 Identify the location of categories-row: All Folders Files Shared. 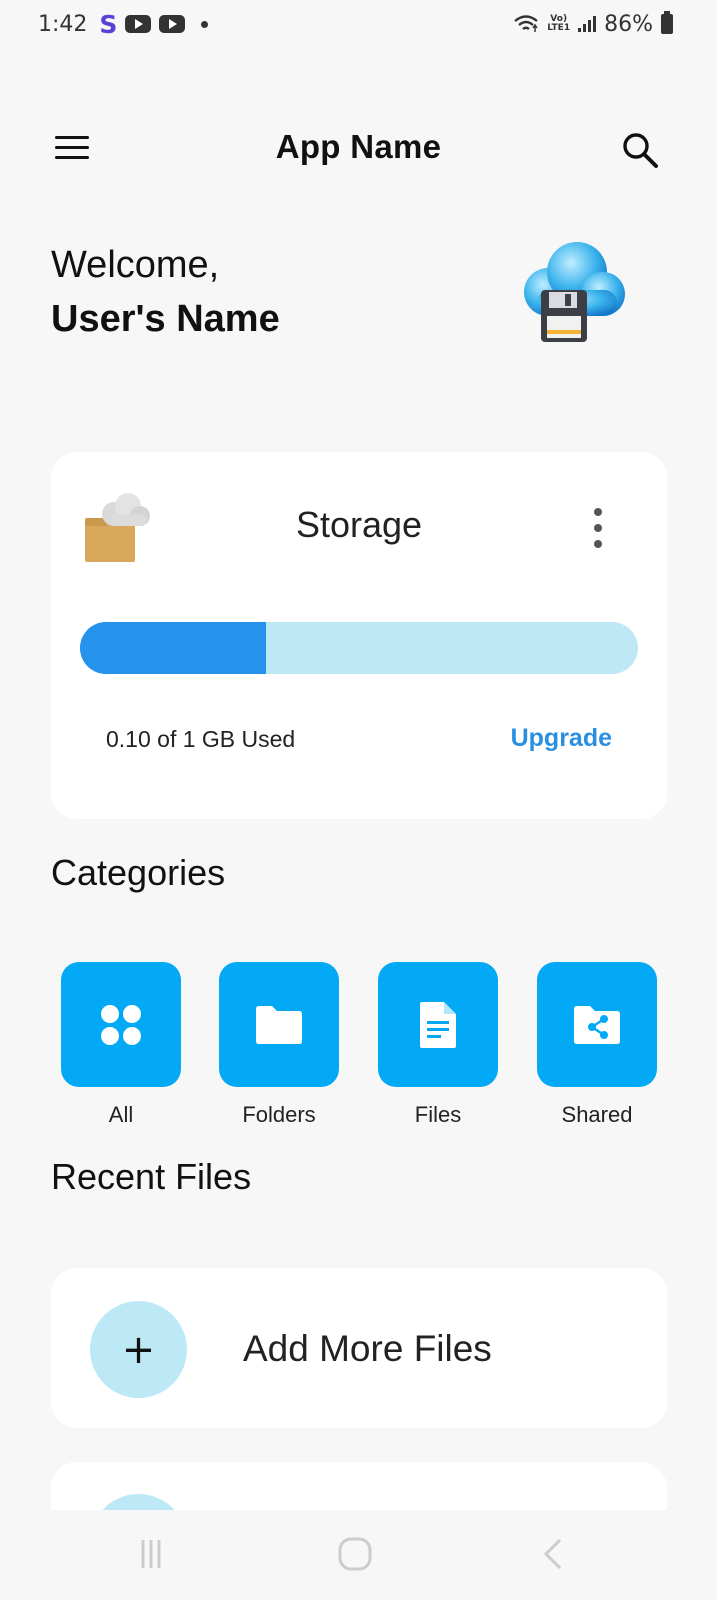
(359, 1047).